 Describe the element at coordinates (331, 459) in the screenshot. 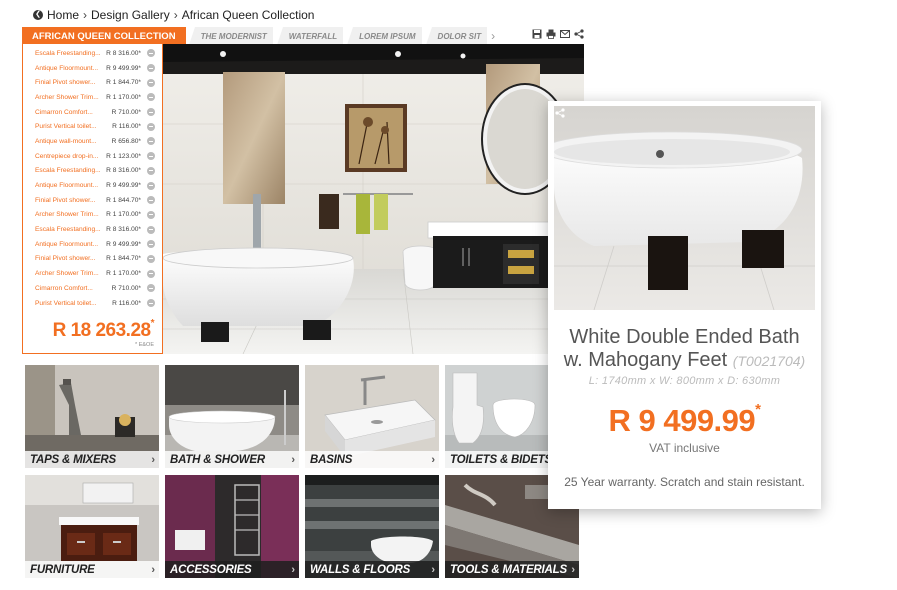

I see `category-label: BASINS` at that location.